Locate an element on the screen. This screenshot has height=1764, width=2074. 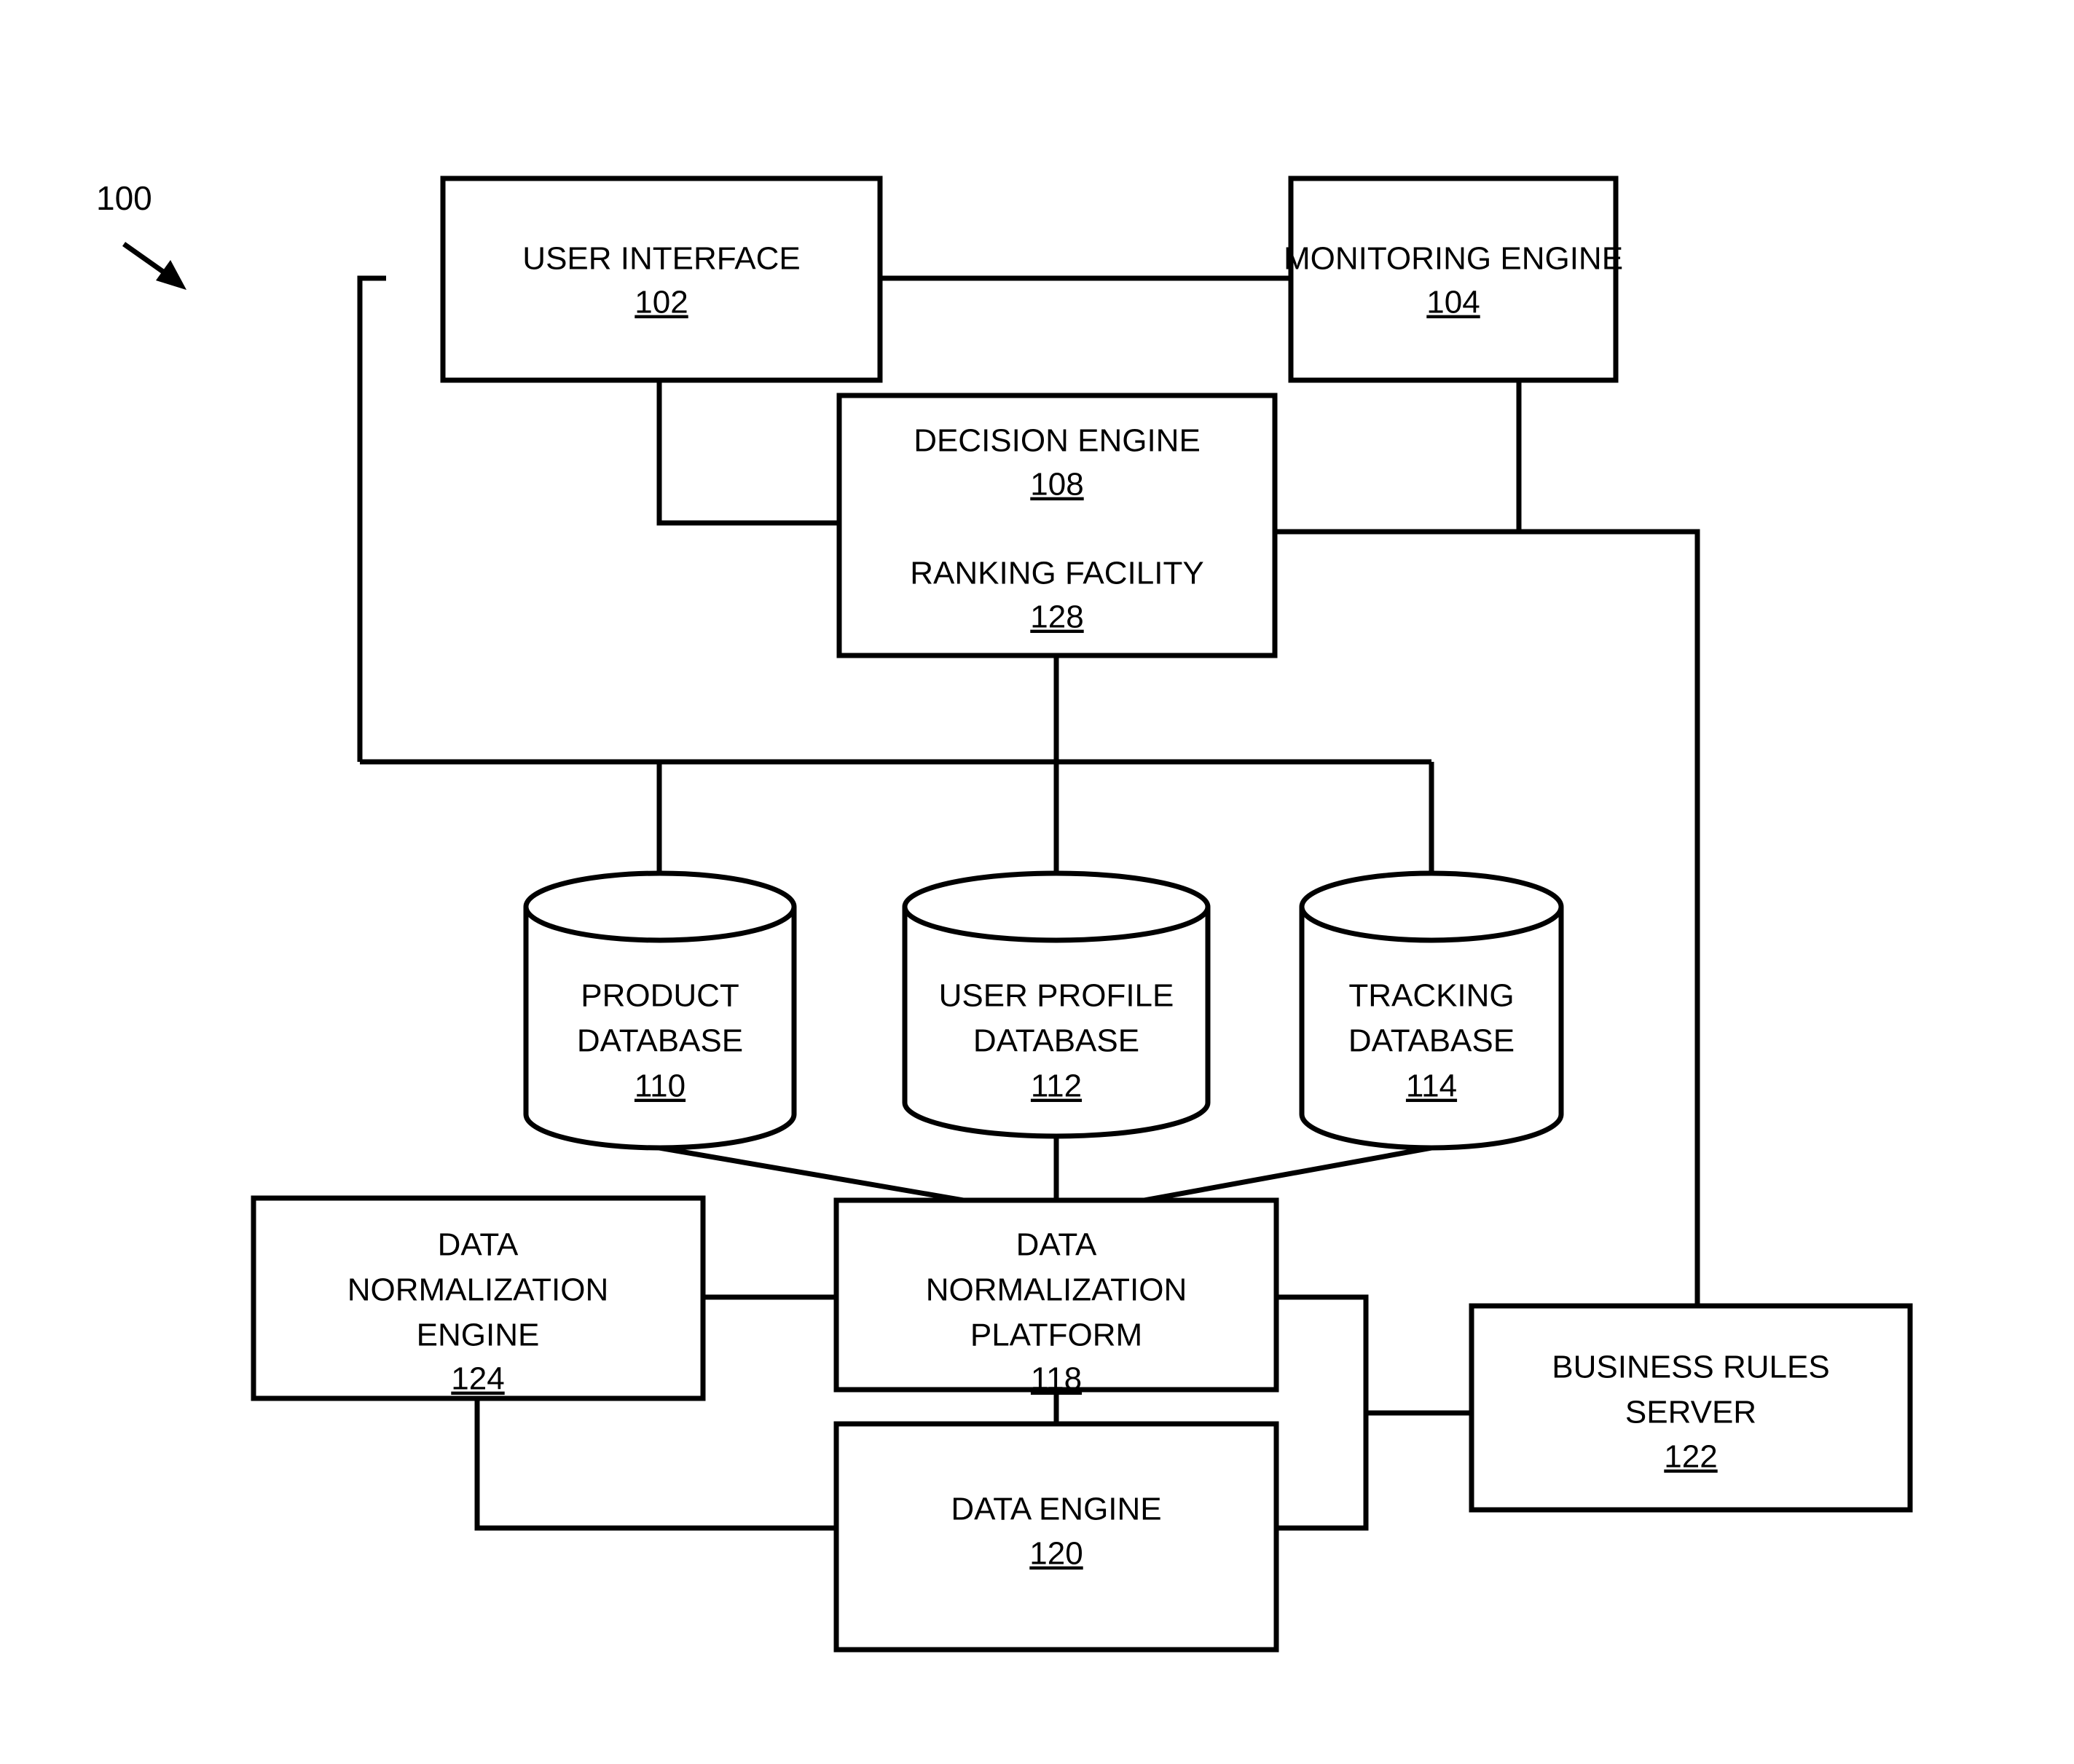
user-profile-database-ref: 112 is located at coordinates (1056, 1086).